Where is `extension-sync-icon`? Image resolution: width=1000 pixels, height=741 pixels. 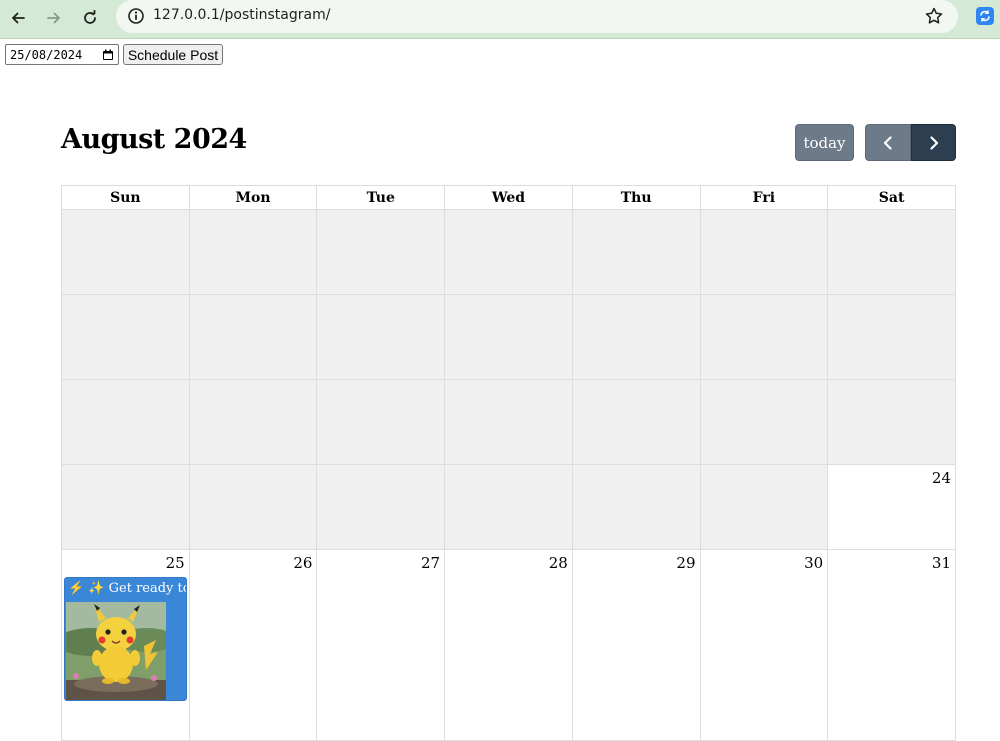 extension-sync-icon is located at coordinates (985, 16).